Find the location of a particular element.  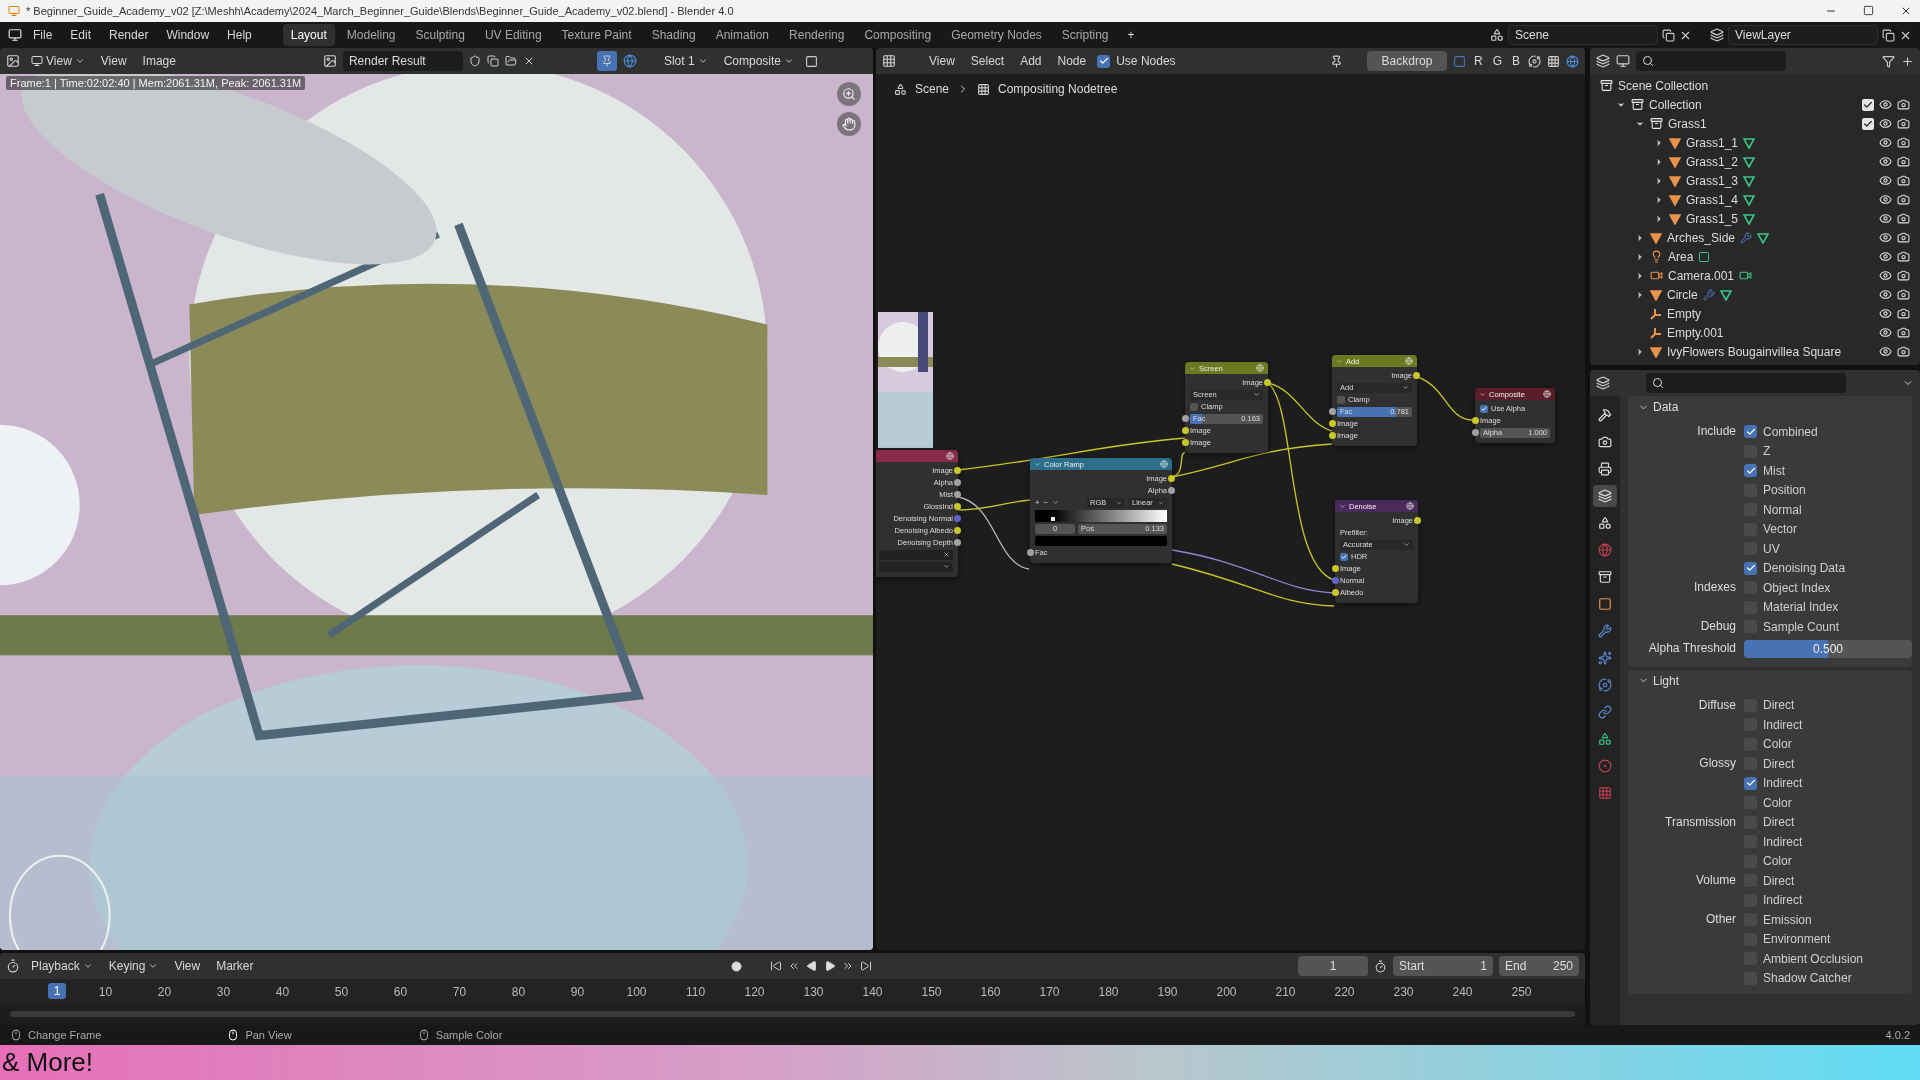

breadcrumb: Compositing Nodetree is located at coordinates (1058, 89).